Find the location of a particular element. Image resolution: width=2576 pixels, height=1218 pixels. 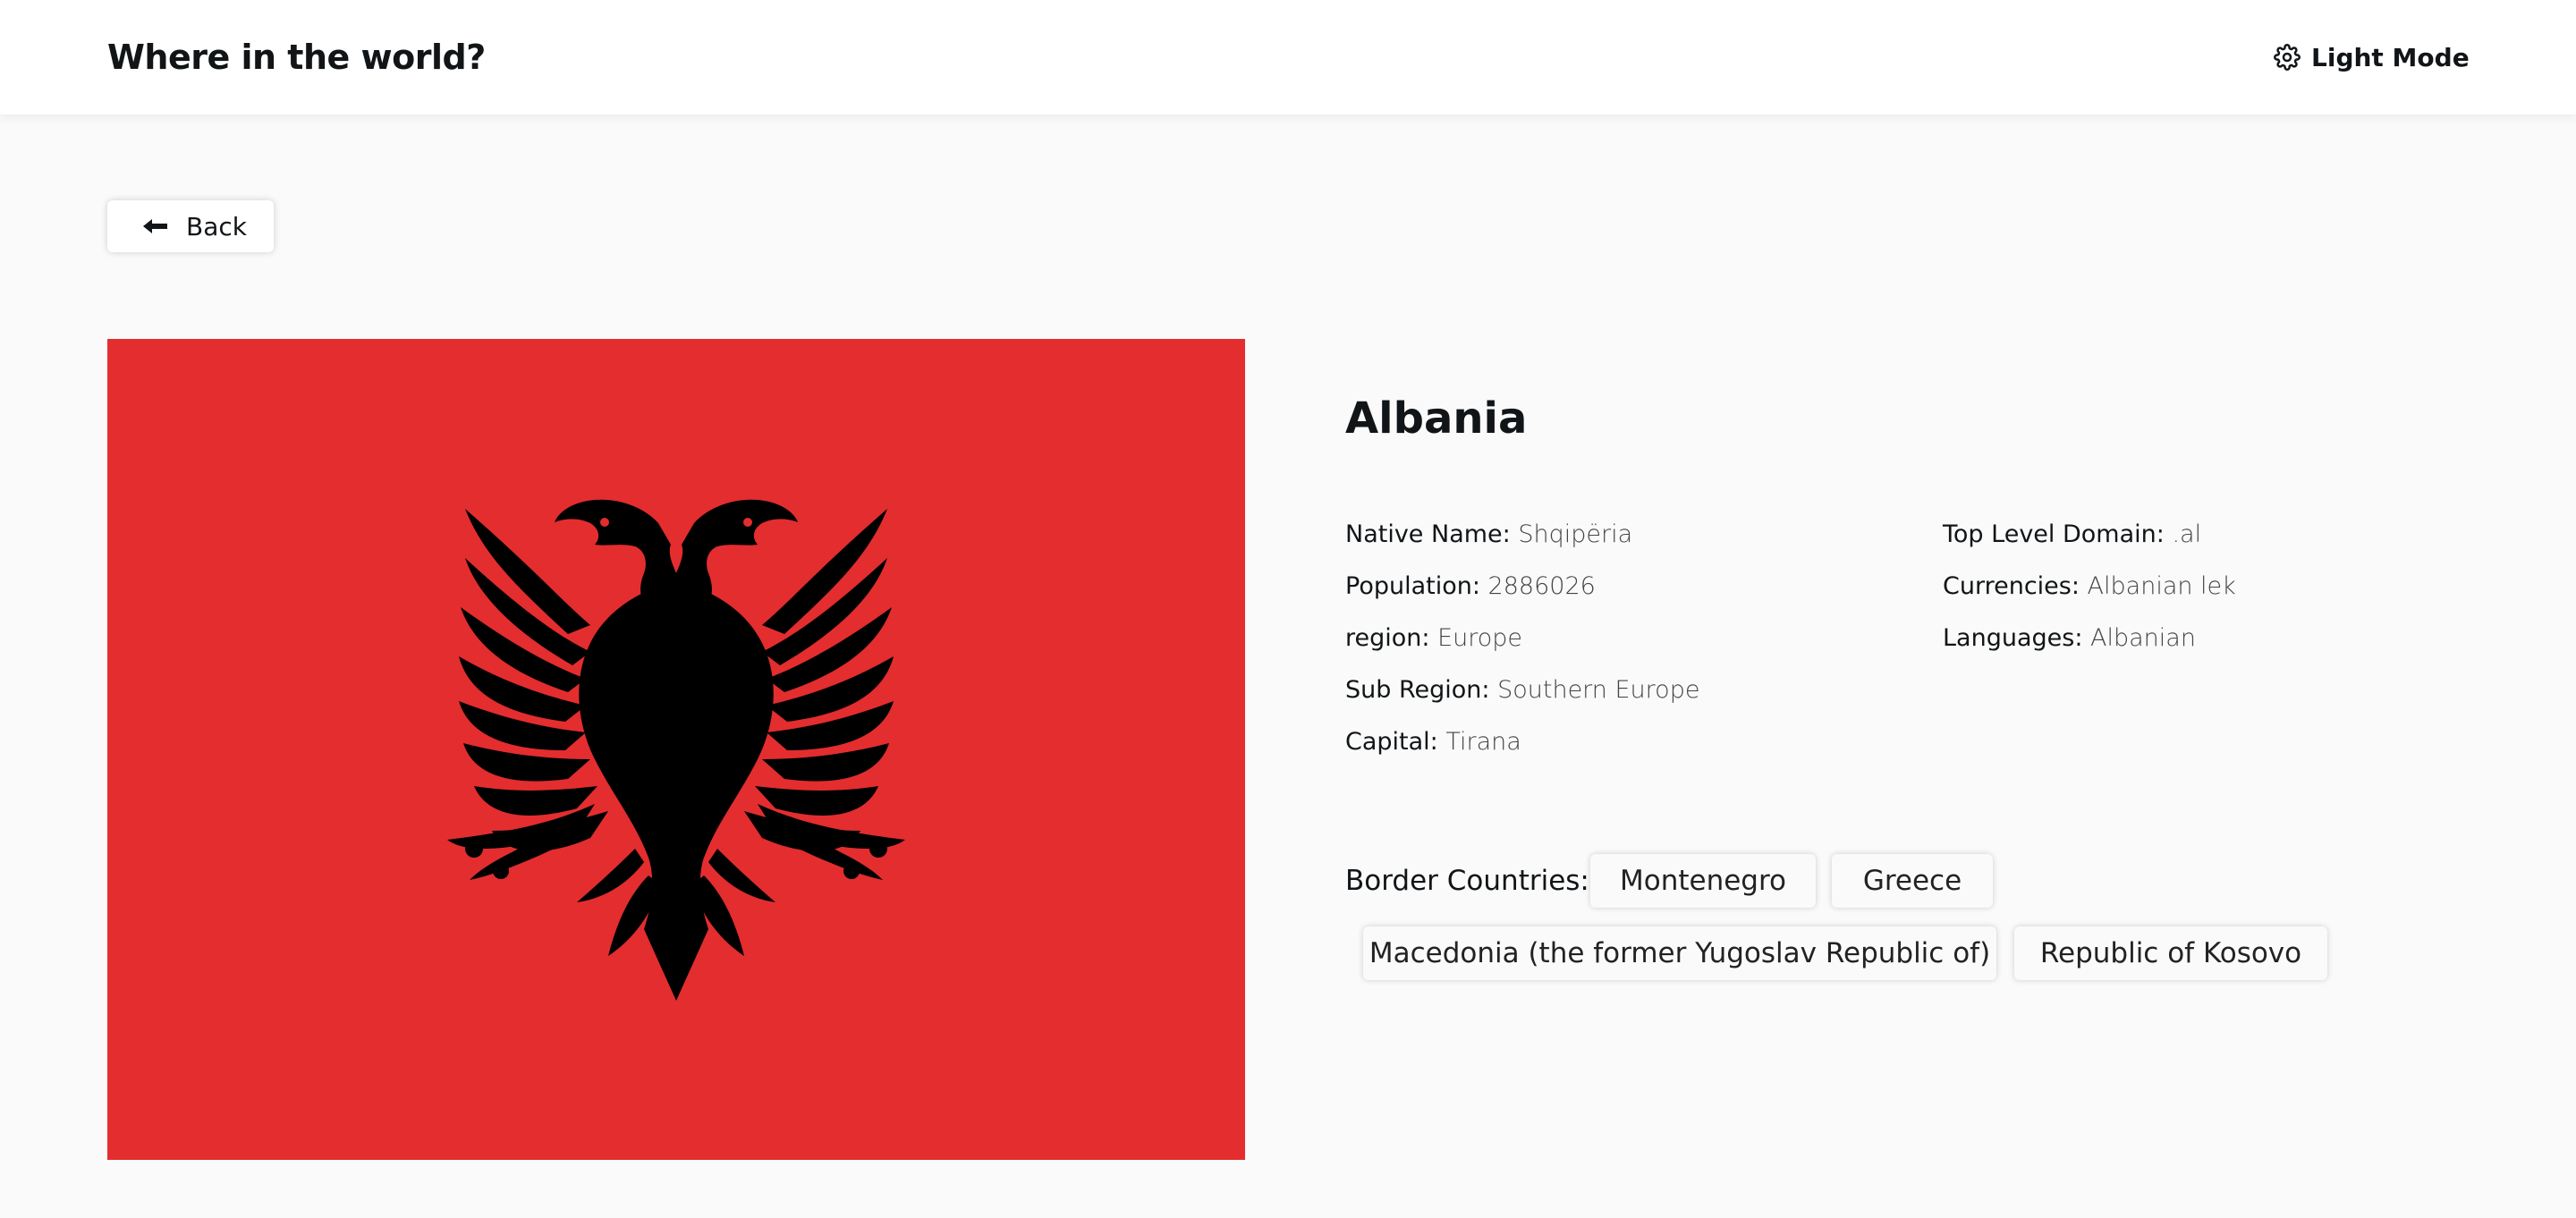

albania-eagle-emblem is located at coordinates (676, 750).